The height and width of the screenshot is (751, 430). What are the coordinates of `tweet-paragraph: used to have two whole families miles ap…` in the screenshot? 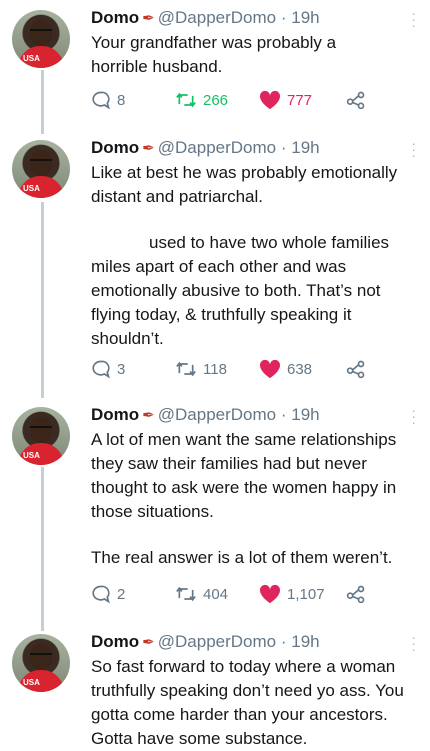 It's located at (240, 290).